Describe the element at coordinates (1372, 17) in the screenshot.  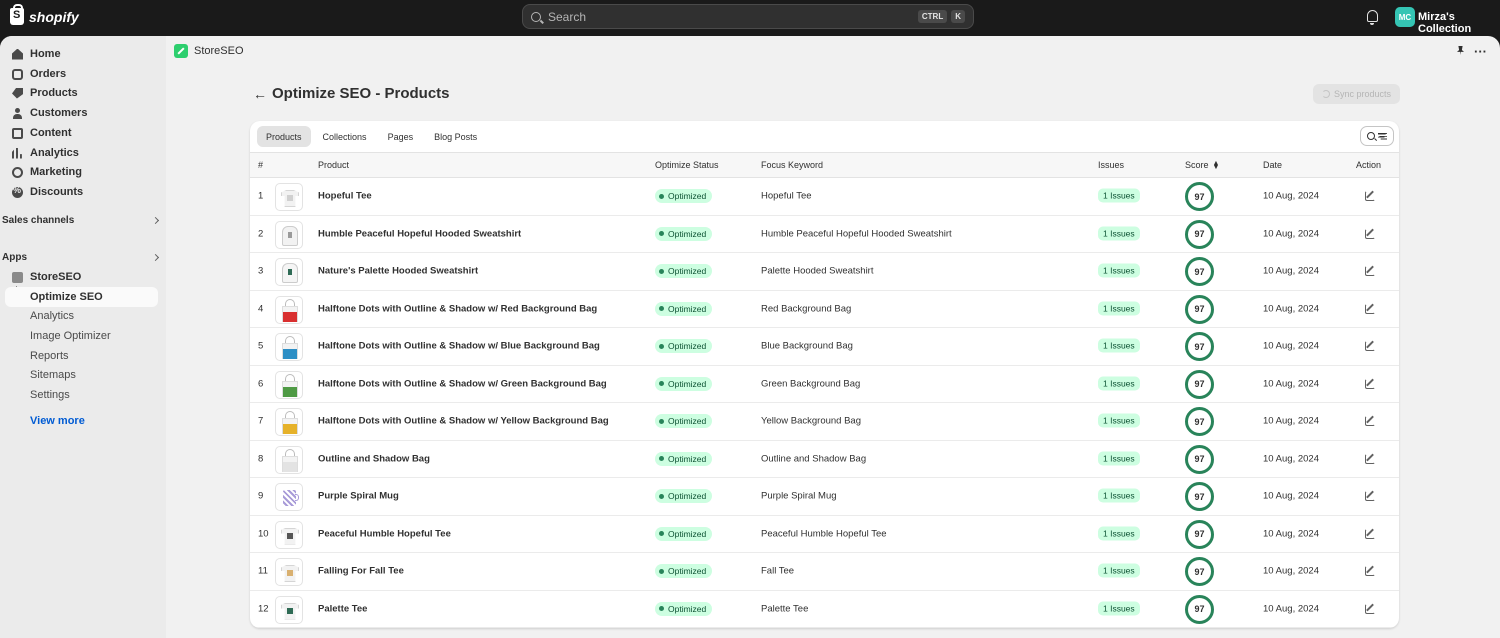
I see `bell-icon` at that location.